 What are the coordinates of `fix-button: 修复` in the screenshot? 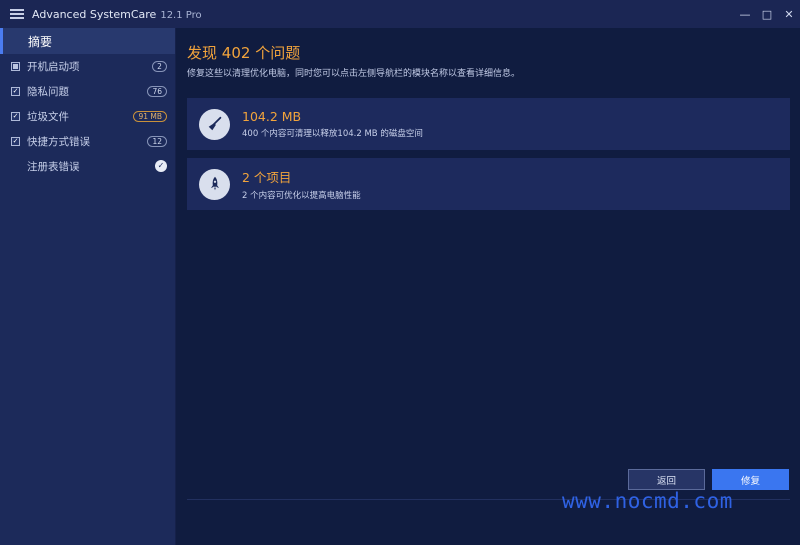 It's located at (750, 479).